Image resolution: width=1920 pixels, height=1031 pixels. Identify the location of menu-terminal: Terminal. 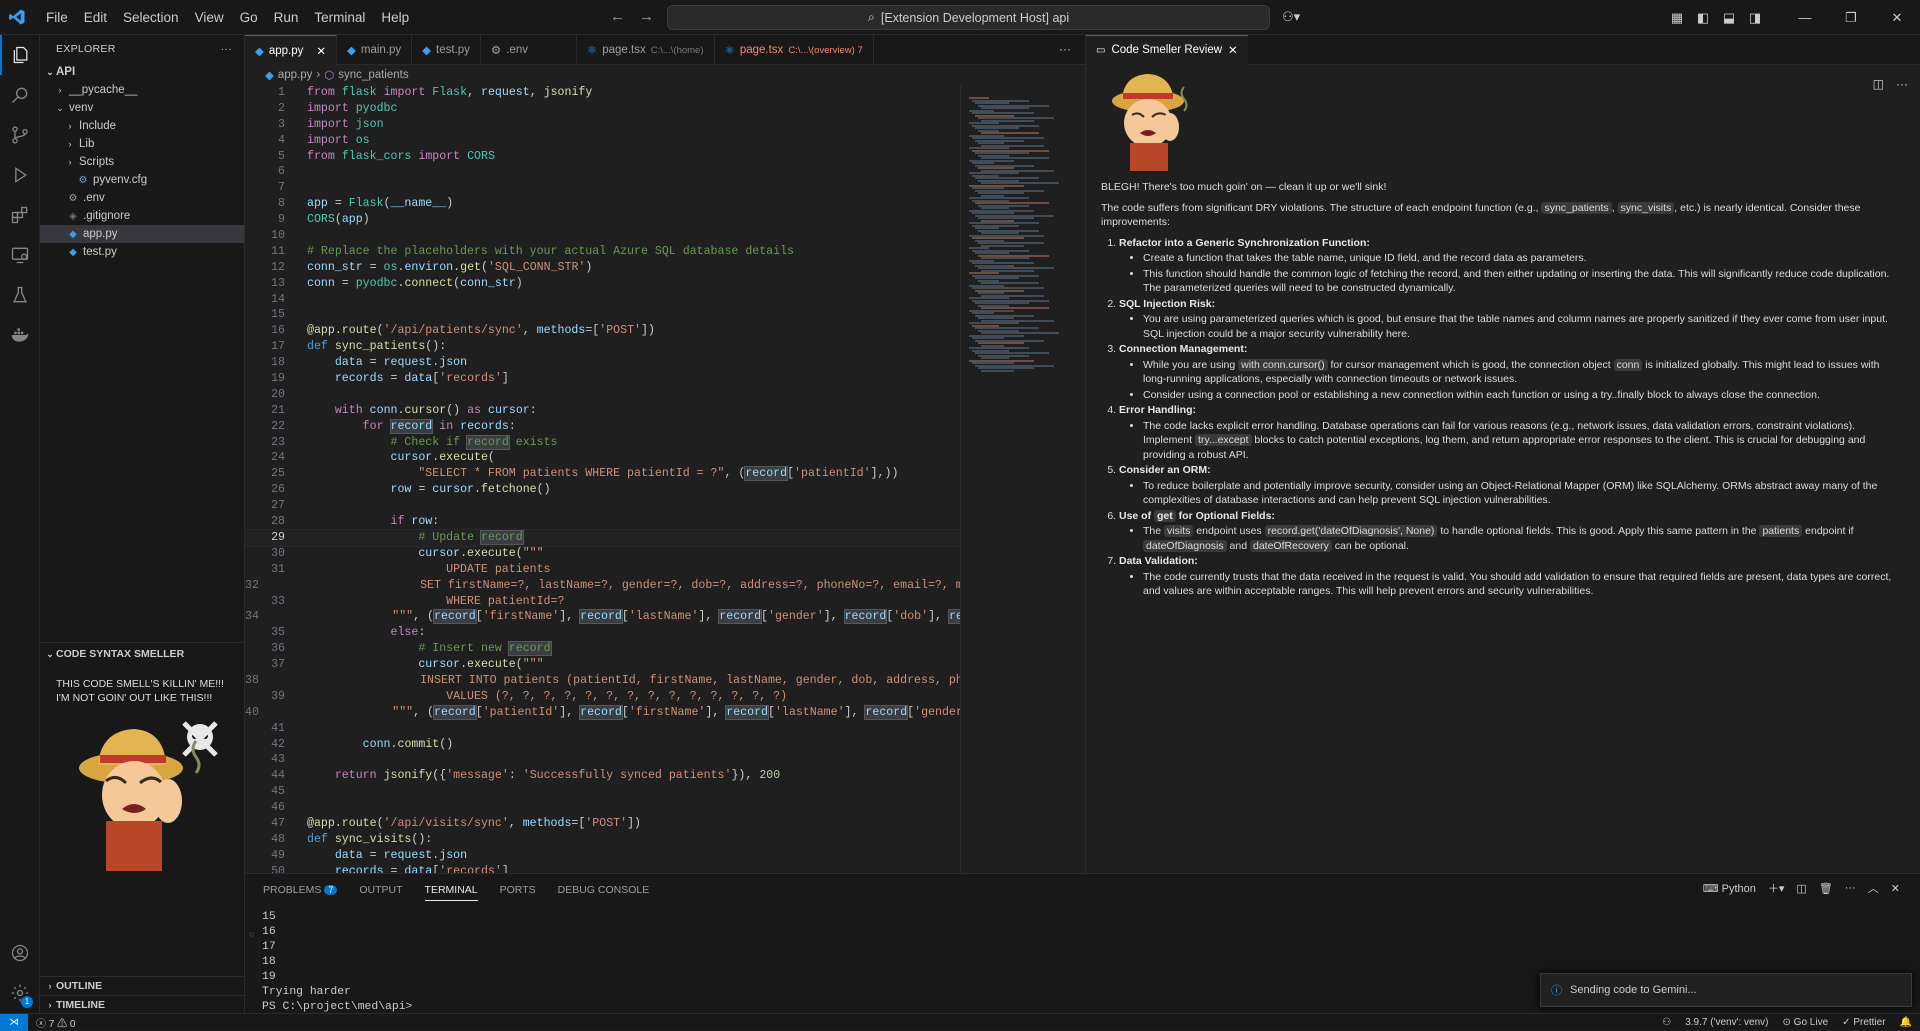
(339, 17).